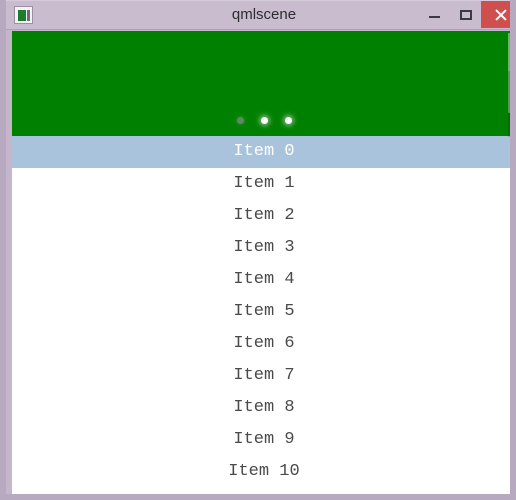 The image size is (516, 500). What do you see at coordinates (434, 17) in the screenshot?
I see `minimize-icon` at bounding box center [434, 17].